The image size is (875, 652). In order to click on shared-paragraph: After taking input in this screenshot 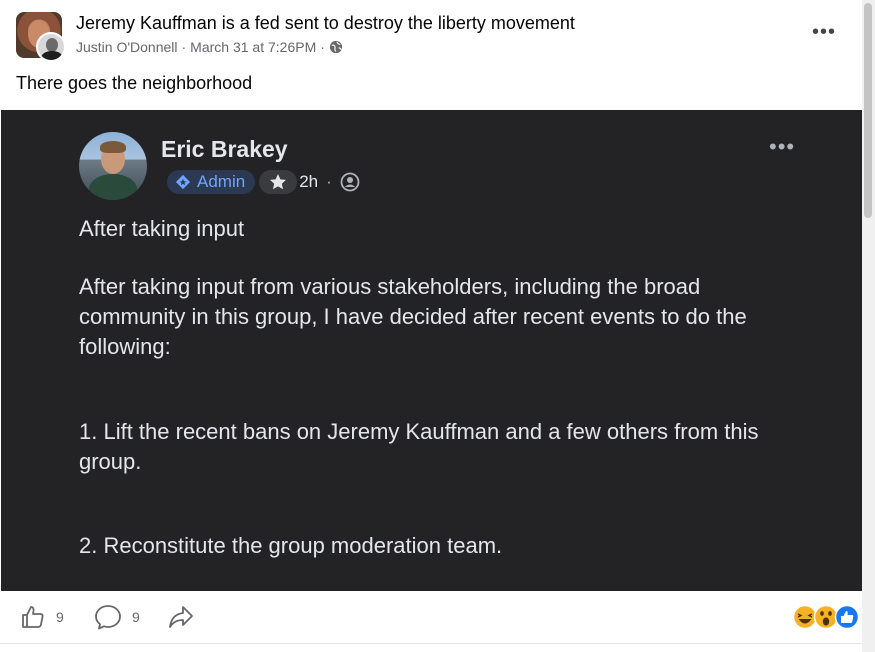, I will do `click(162, 228)`.